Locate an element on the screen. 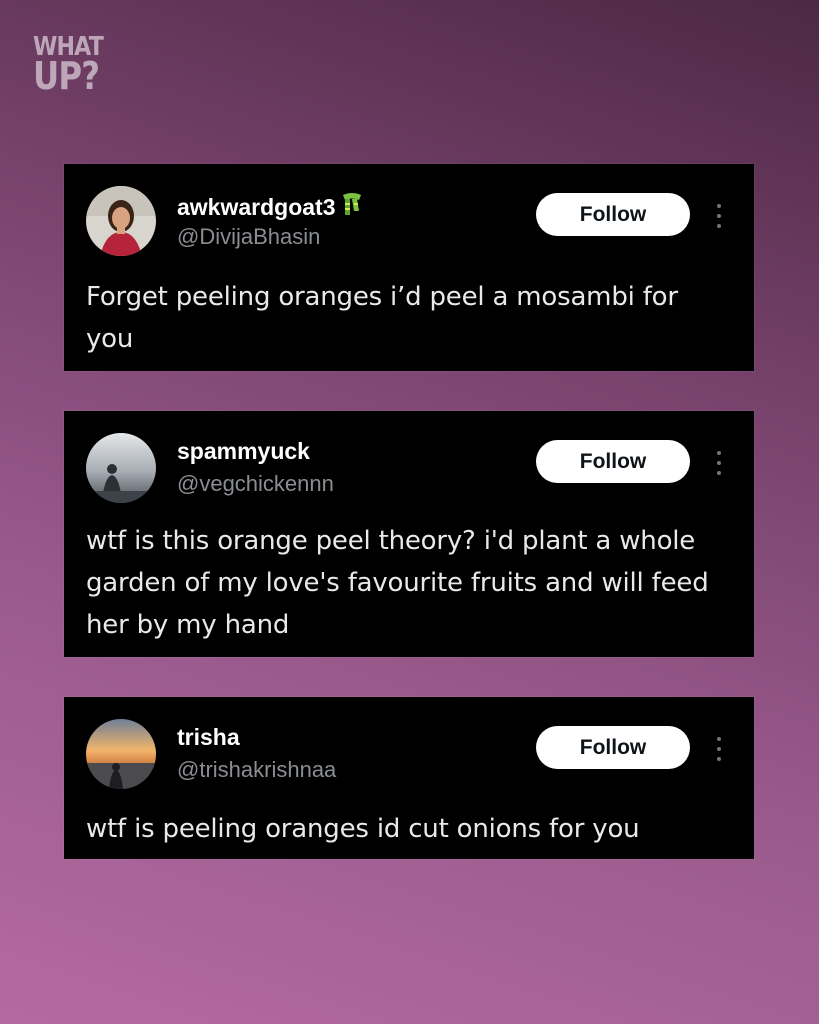 This screenshot has height=1024, width=819. display-name-text: trisha is located at coordinates (208, 737).